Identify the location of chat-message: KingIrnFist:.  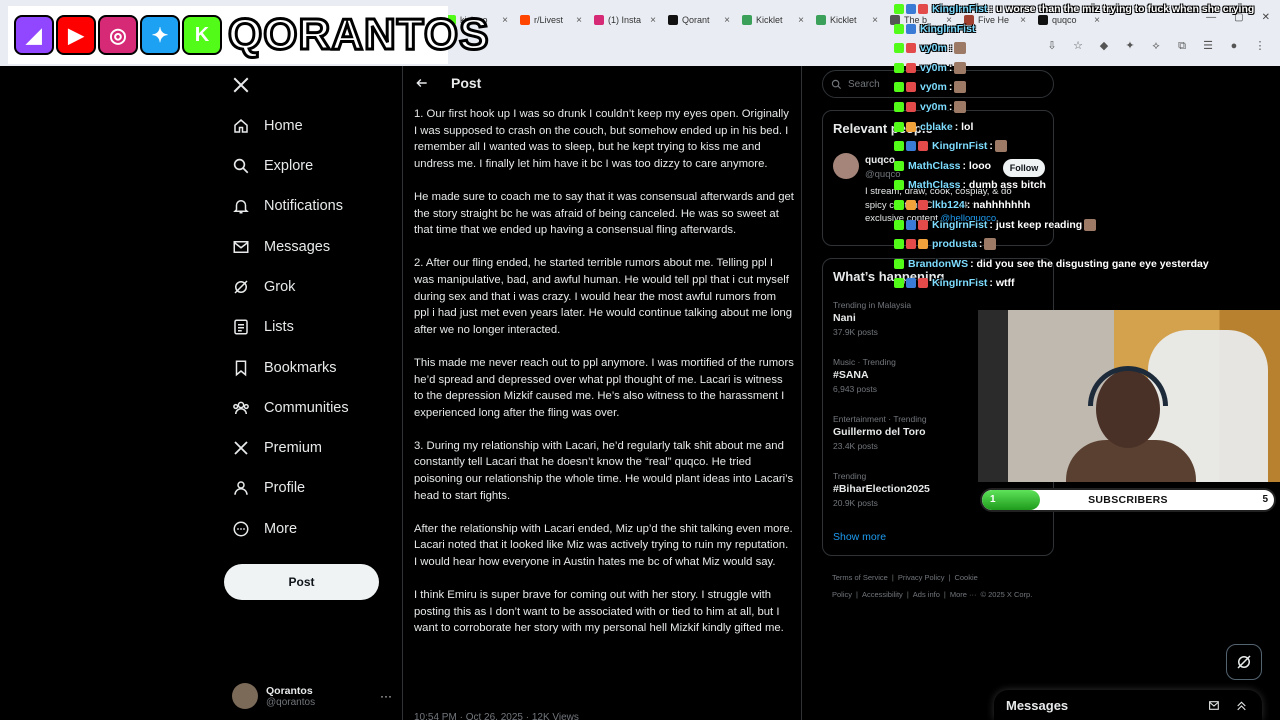
(950, 146).